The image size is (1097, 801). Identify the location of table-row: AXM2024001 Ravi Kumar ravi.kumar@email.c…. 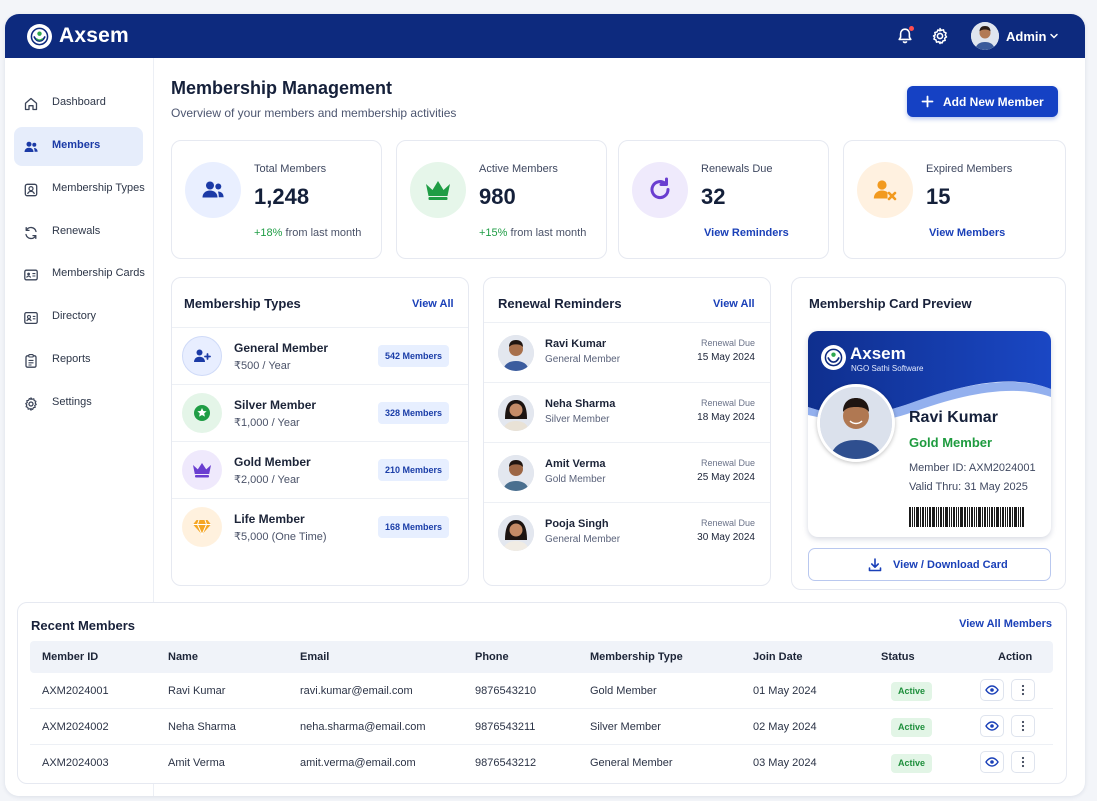
(541, 691).